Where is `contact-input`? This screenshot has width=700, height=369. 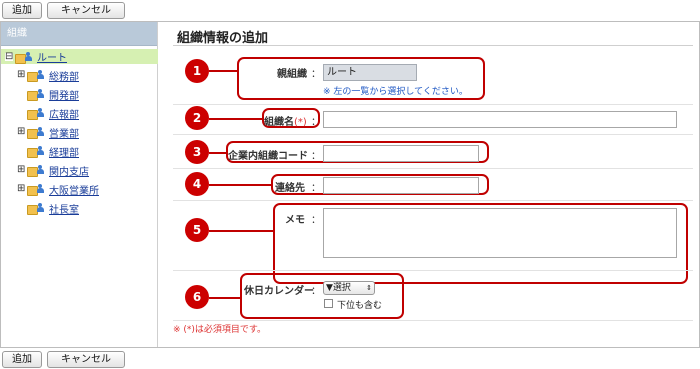
contact-input is located at coordinates (401, 185).